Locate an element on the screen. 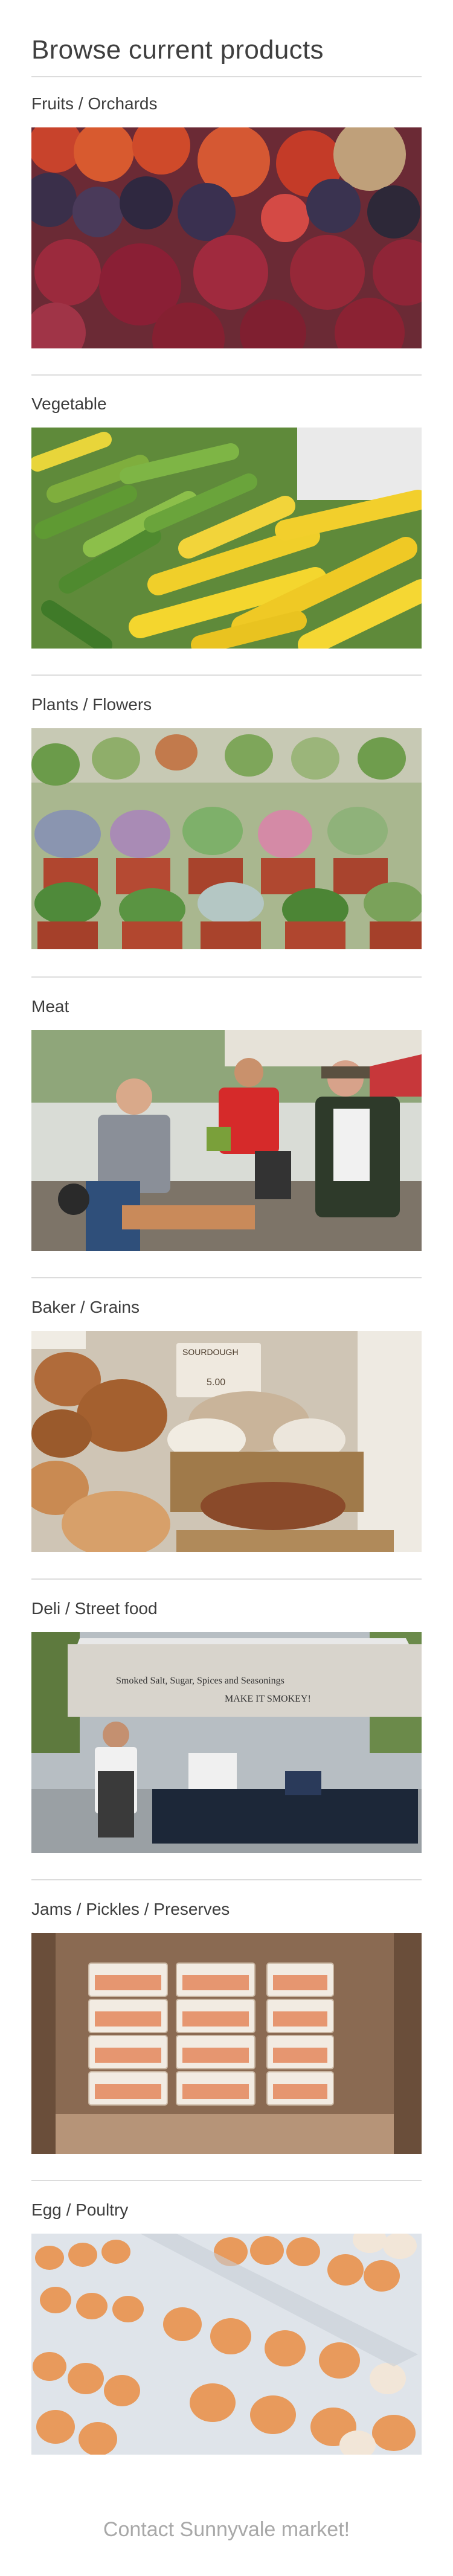 The height and width of the screenshot is (2576, 453). contact-link: Contact Sunnyvale market! is located at coordinates (226, 2530).